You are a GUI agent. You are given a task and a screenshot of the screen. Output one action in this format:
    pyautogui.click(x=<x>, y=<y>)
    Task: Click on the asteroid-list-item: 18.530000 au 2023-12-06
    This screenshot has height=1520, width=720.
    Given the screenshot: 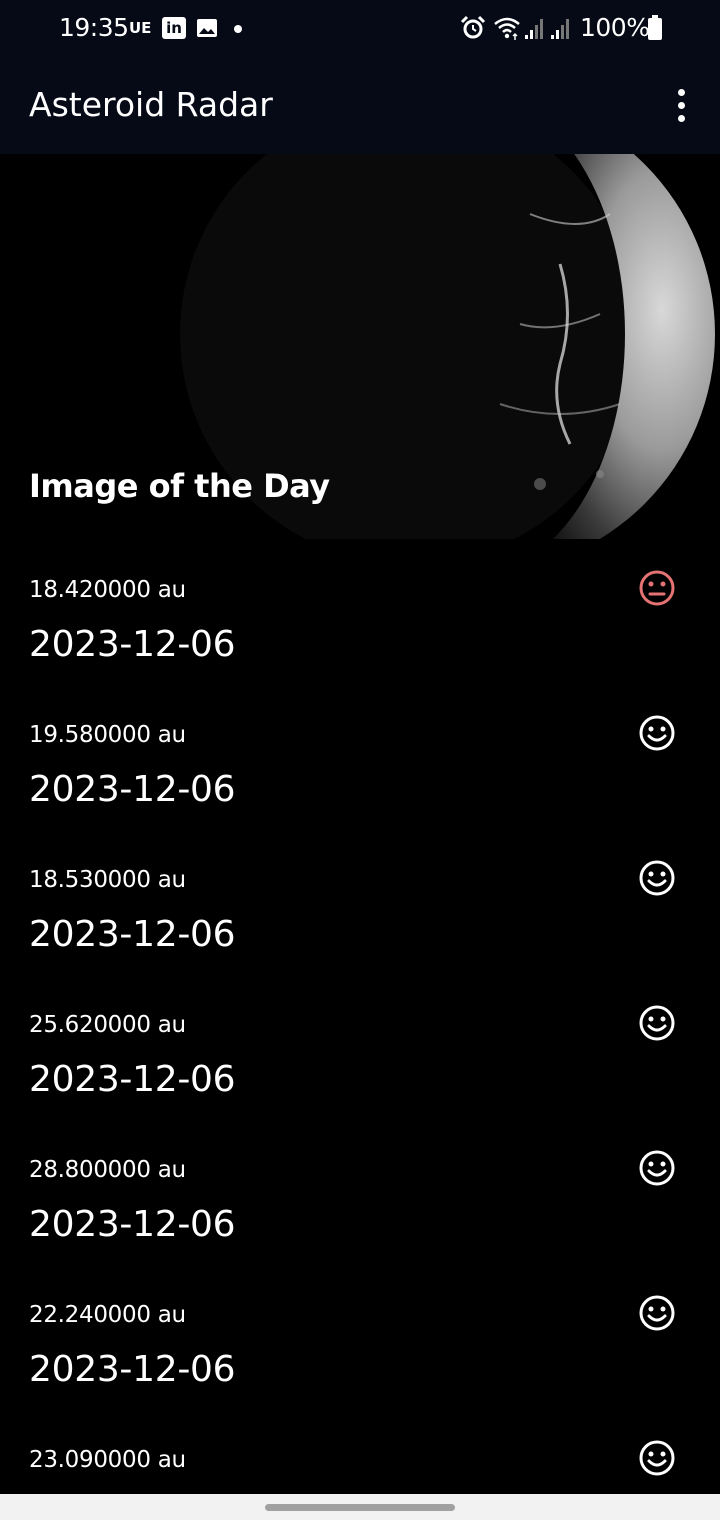 What is the action you would take?
    pyautogui.click(x=360, y=901)
    